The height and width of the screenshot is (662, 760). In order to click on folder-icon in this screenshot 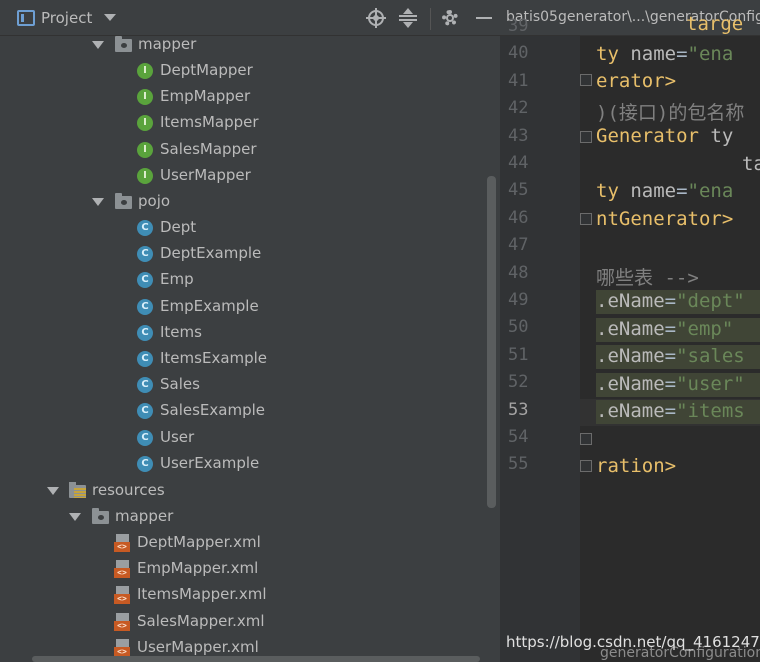, I will do `click(100, 516)`.